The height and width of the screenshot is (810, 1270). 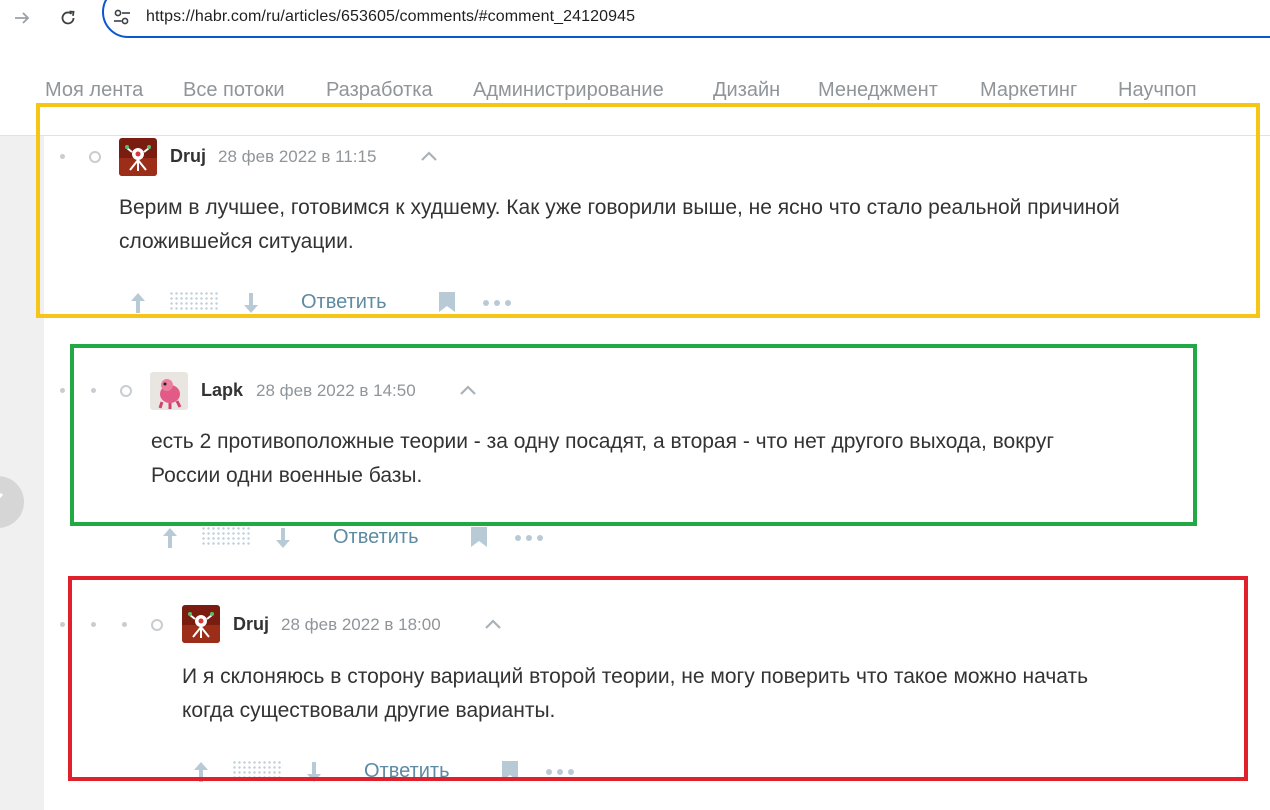 What do you see at coordinates (529, 538) in the screenshot?
I see `more-dots-icon` at bounding box center [529, 538].